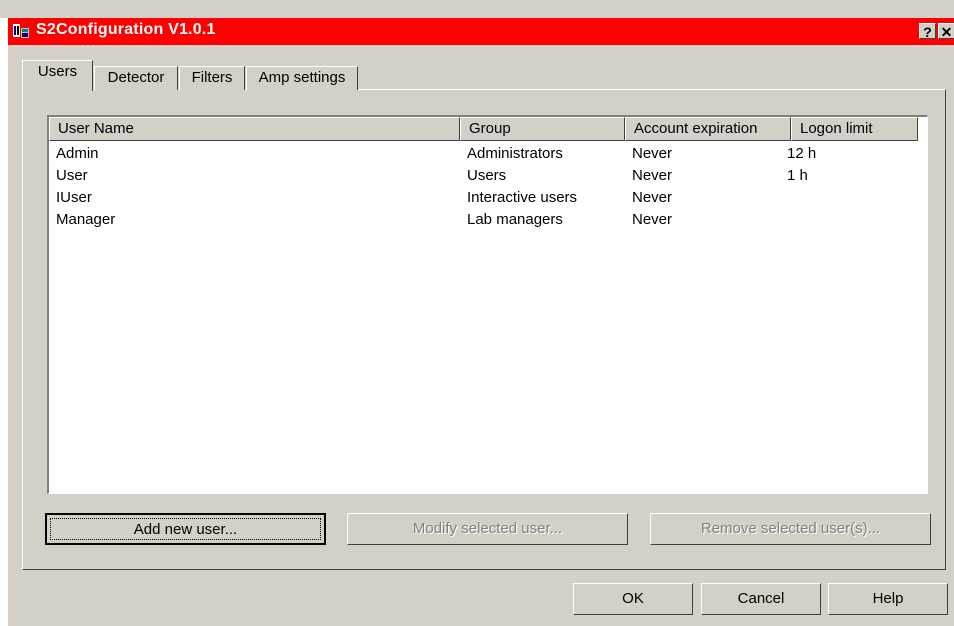  I want to click on table-row: Manager Lab managers Never, so click(488, 220).